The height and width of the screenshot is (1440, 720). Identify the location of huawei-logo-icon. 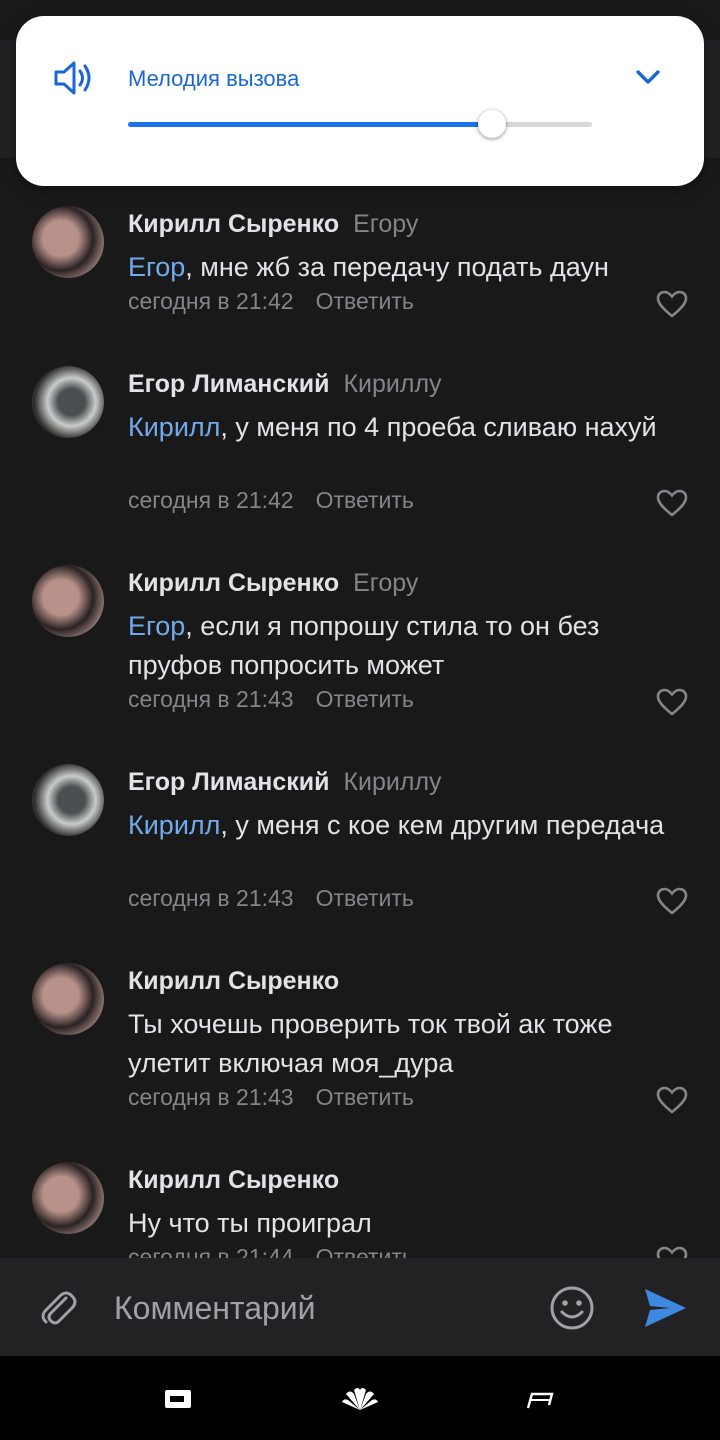
(360, 1398).